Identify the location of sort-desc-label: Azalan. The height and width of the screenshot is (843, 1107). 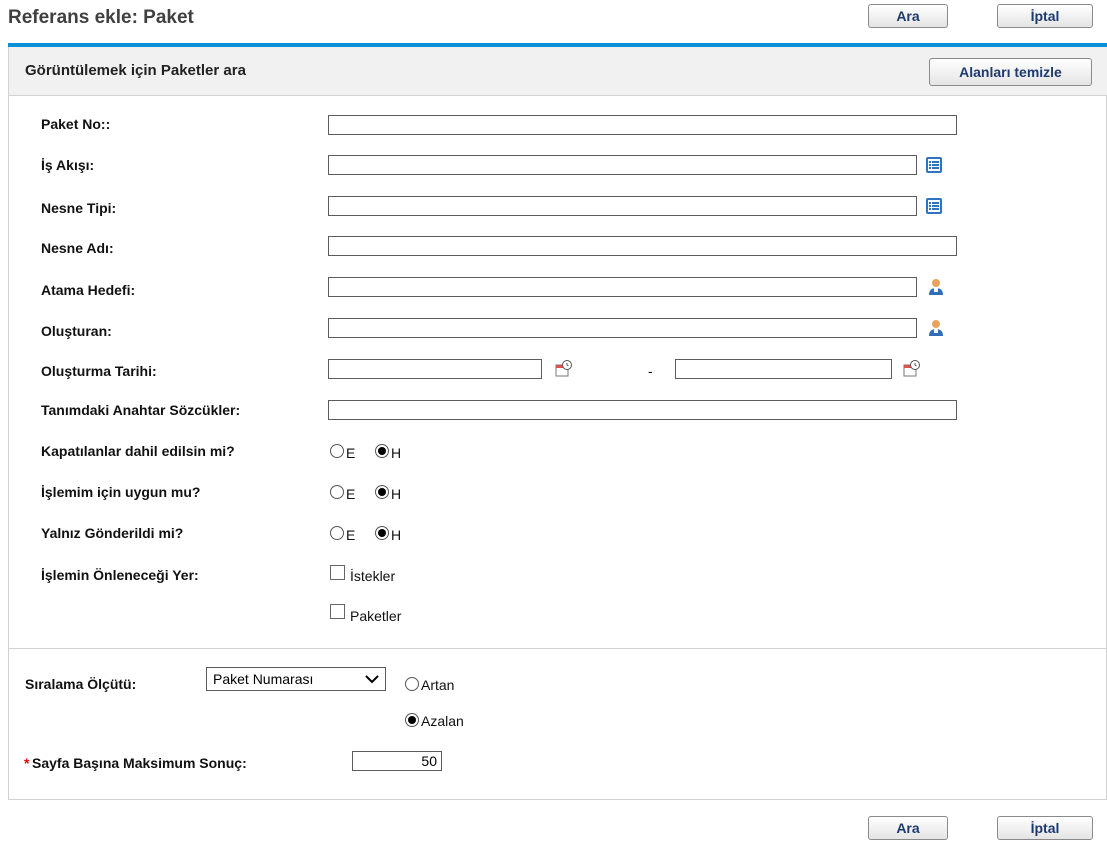
(442, 721).